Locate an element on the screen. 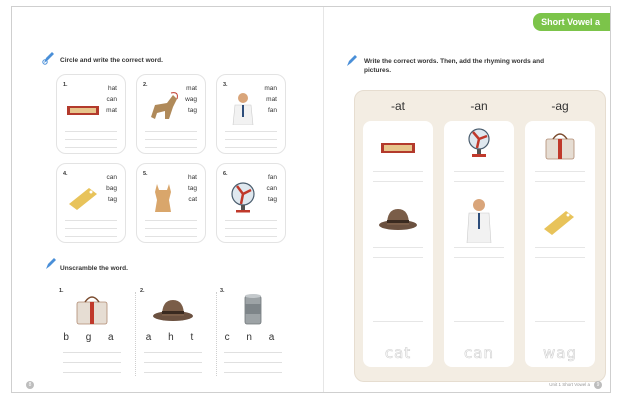 The image size is (624, 397). word-option: bag is located at coordinates (111, 188).